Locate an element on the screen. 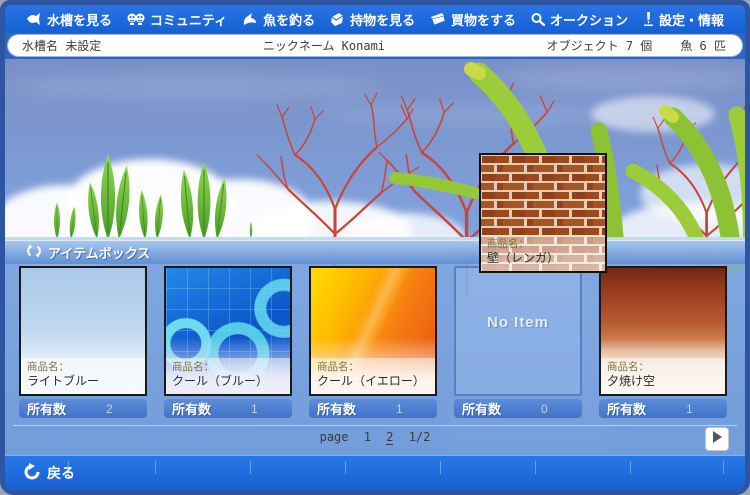 This screenshot has height=495, width=750. fish-icon is located at coordinates (34, 19).